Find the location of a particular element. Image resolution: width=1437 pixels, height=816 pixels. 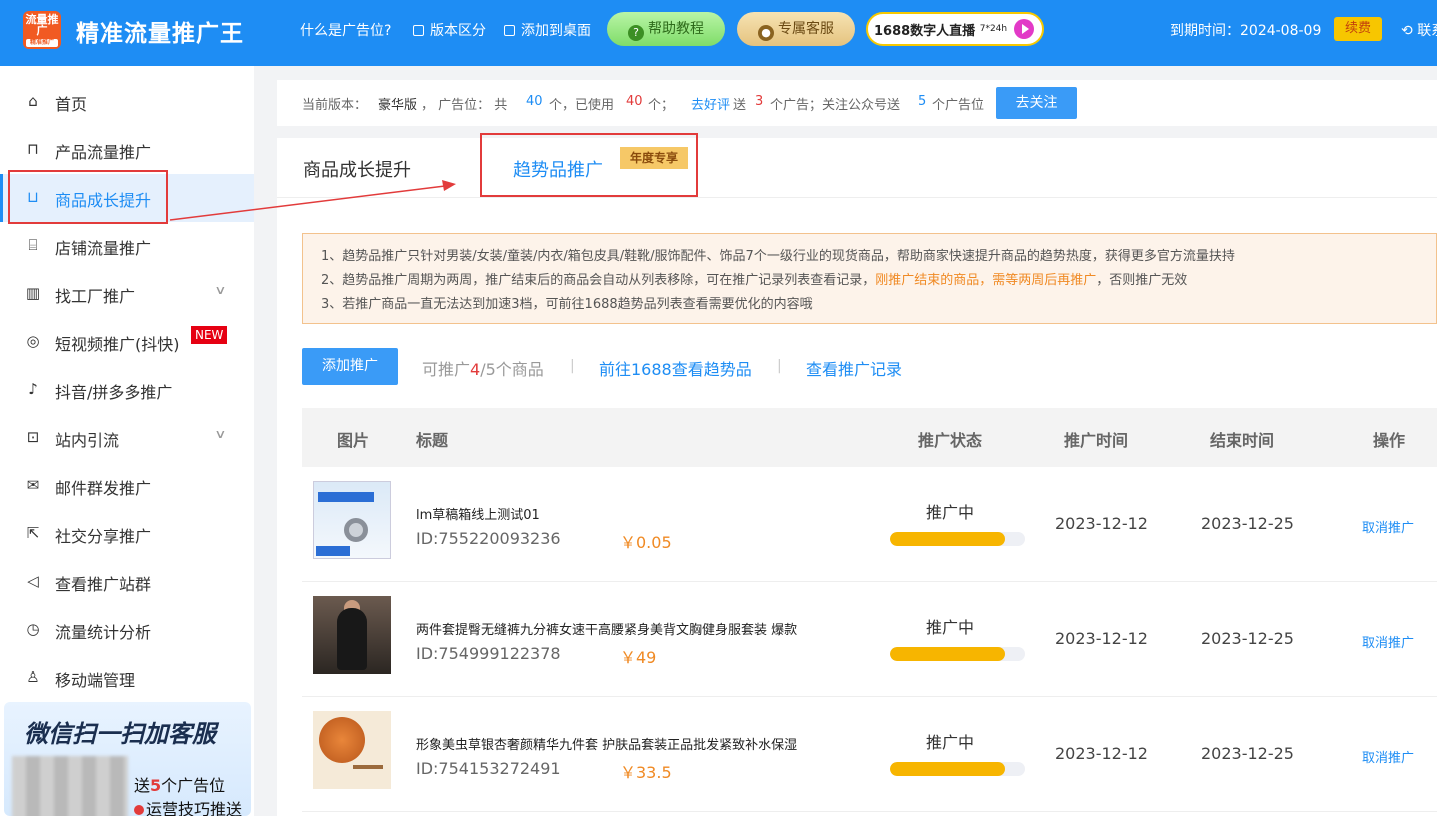

app-title: 精准流量推广王 is located at coordinates (160, 34).